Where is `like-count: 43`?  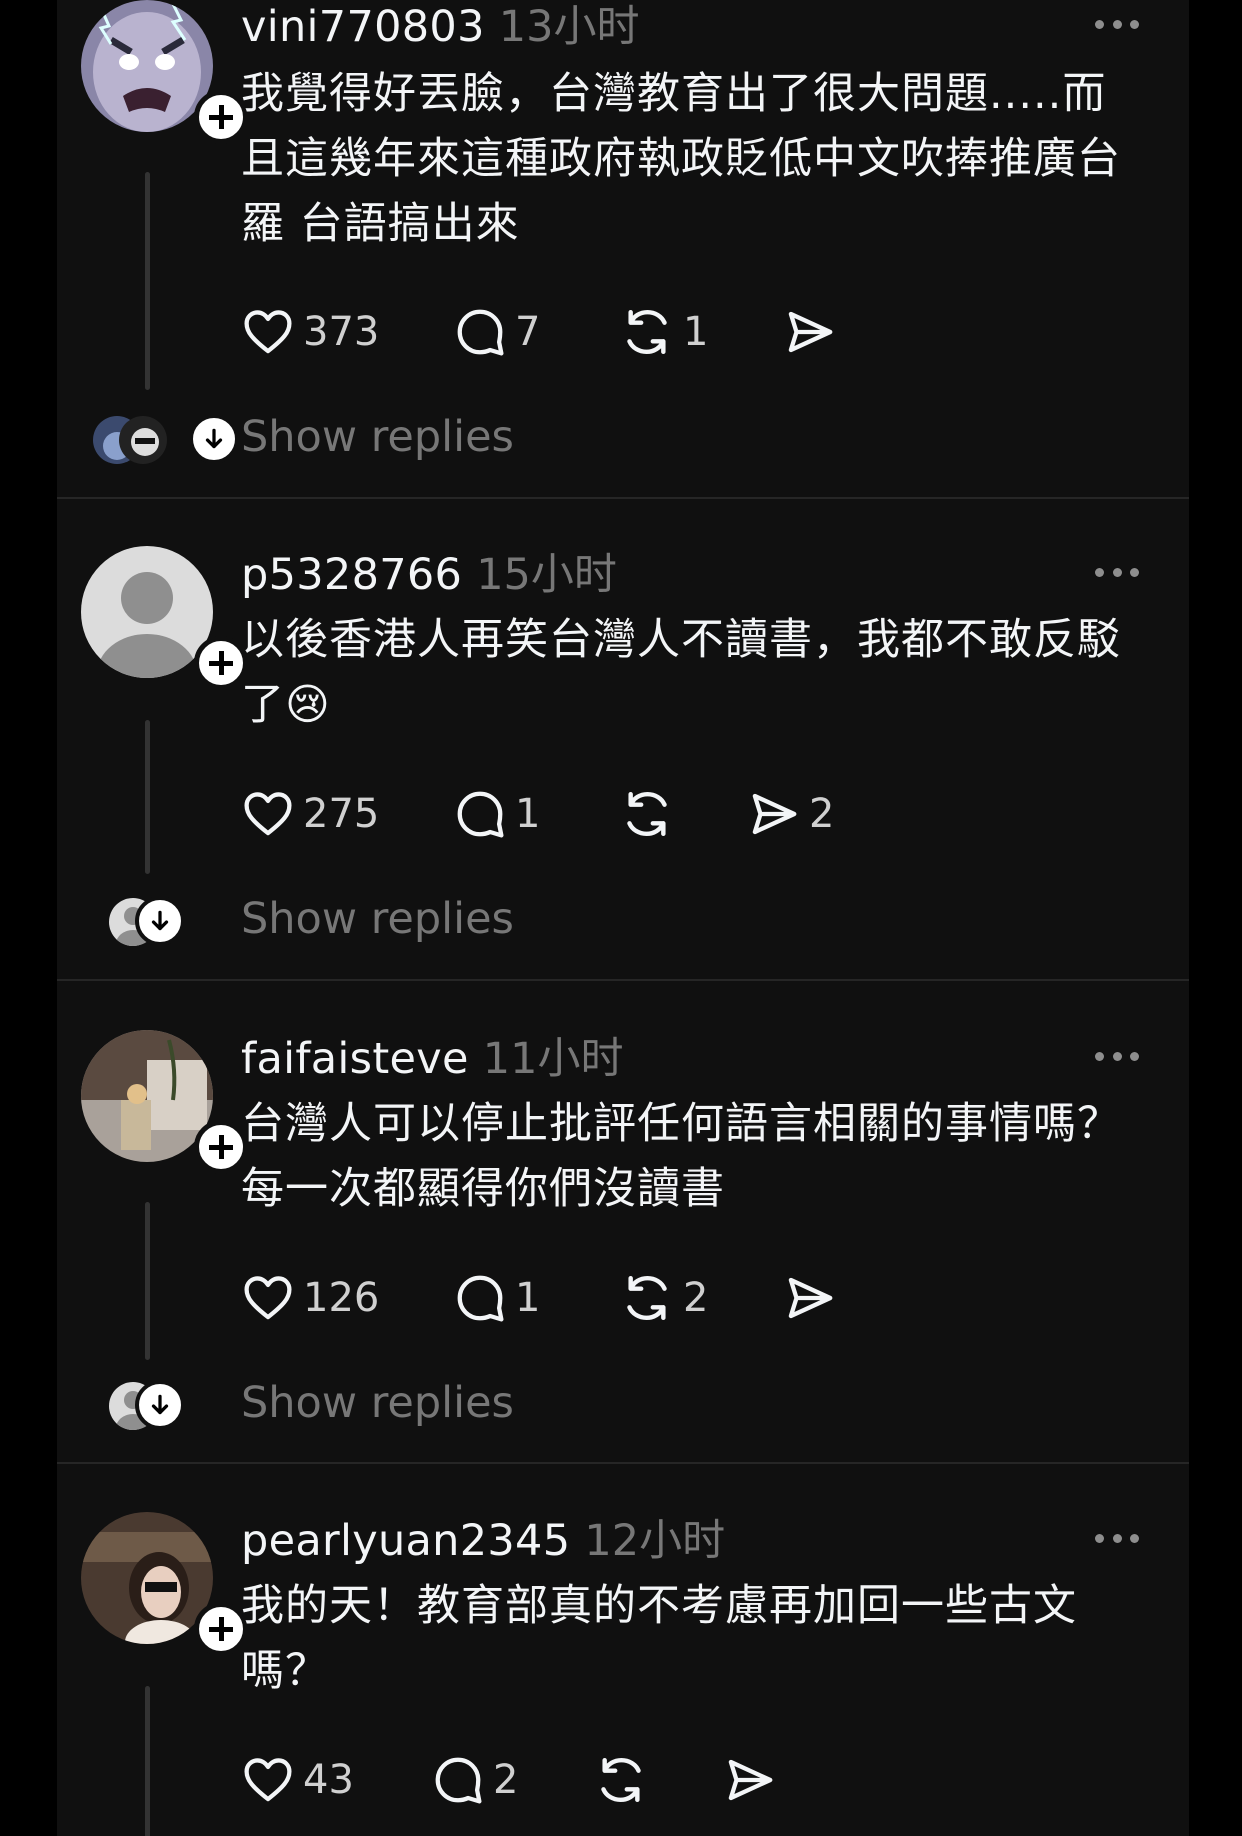
like-count: 43 is located at coordinates (328, 1780).